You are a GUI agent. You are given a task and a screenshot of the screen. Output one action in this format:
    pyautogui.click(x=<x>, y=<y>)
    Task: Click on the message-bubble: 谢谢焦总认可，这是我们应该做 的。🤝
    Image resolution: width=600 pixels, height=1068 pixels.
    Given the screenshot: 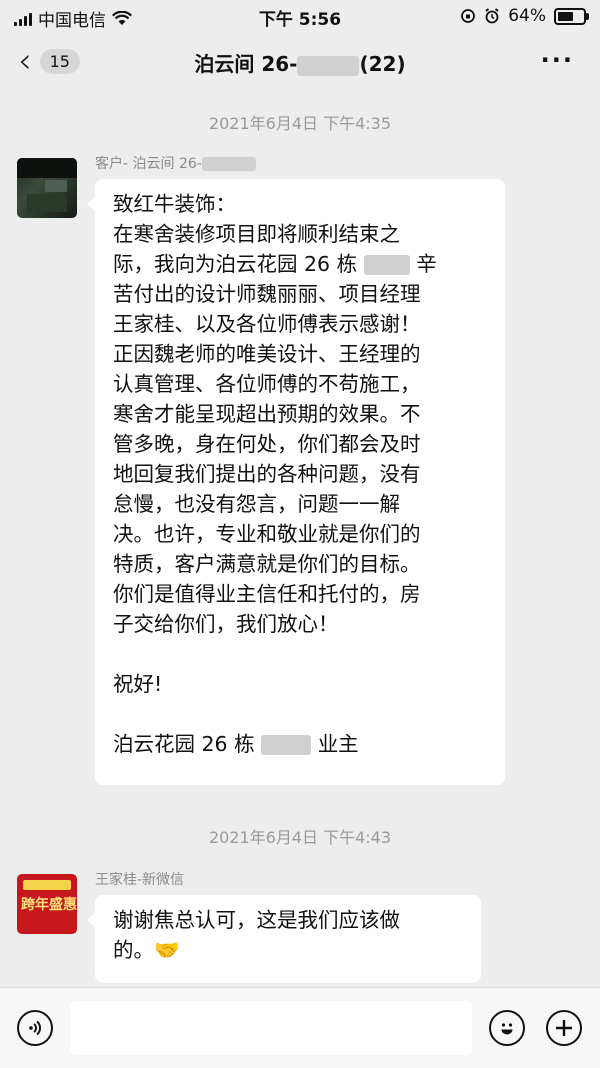 What is the action you would take?
    pyautogui.click(x=284, y=939)
    